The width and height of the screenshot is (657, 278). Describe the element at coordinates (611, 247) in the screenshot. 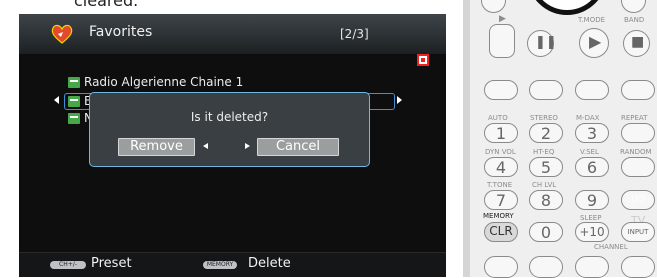

I see `channel-label: CHANNEL` at that location.